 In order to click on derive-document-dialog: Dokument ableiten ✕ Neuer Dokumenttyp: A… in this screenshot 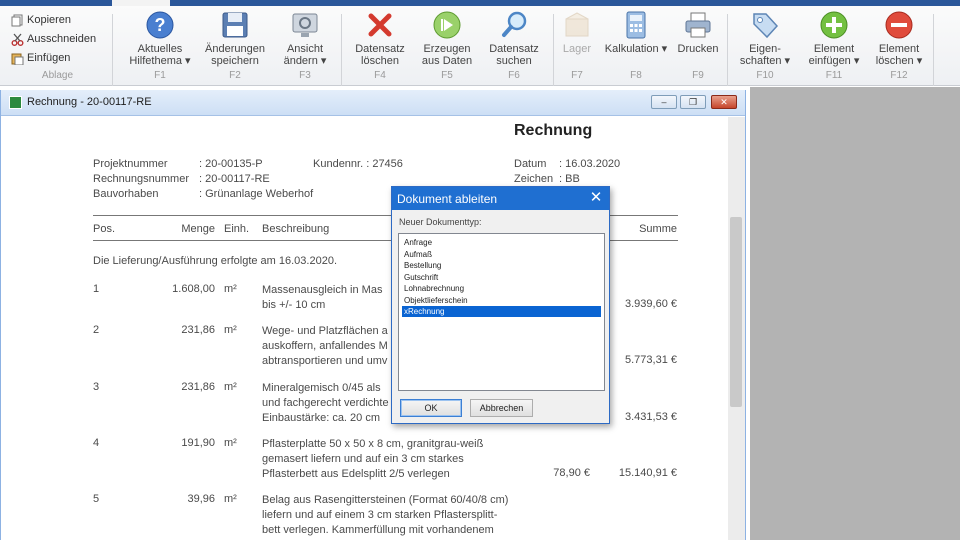, I will do `click(500, 305)`.